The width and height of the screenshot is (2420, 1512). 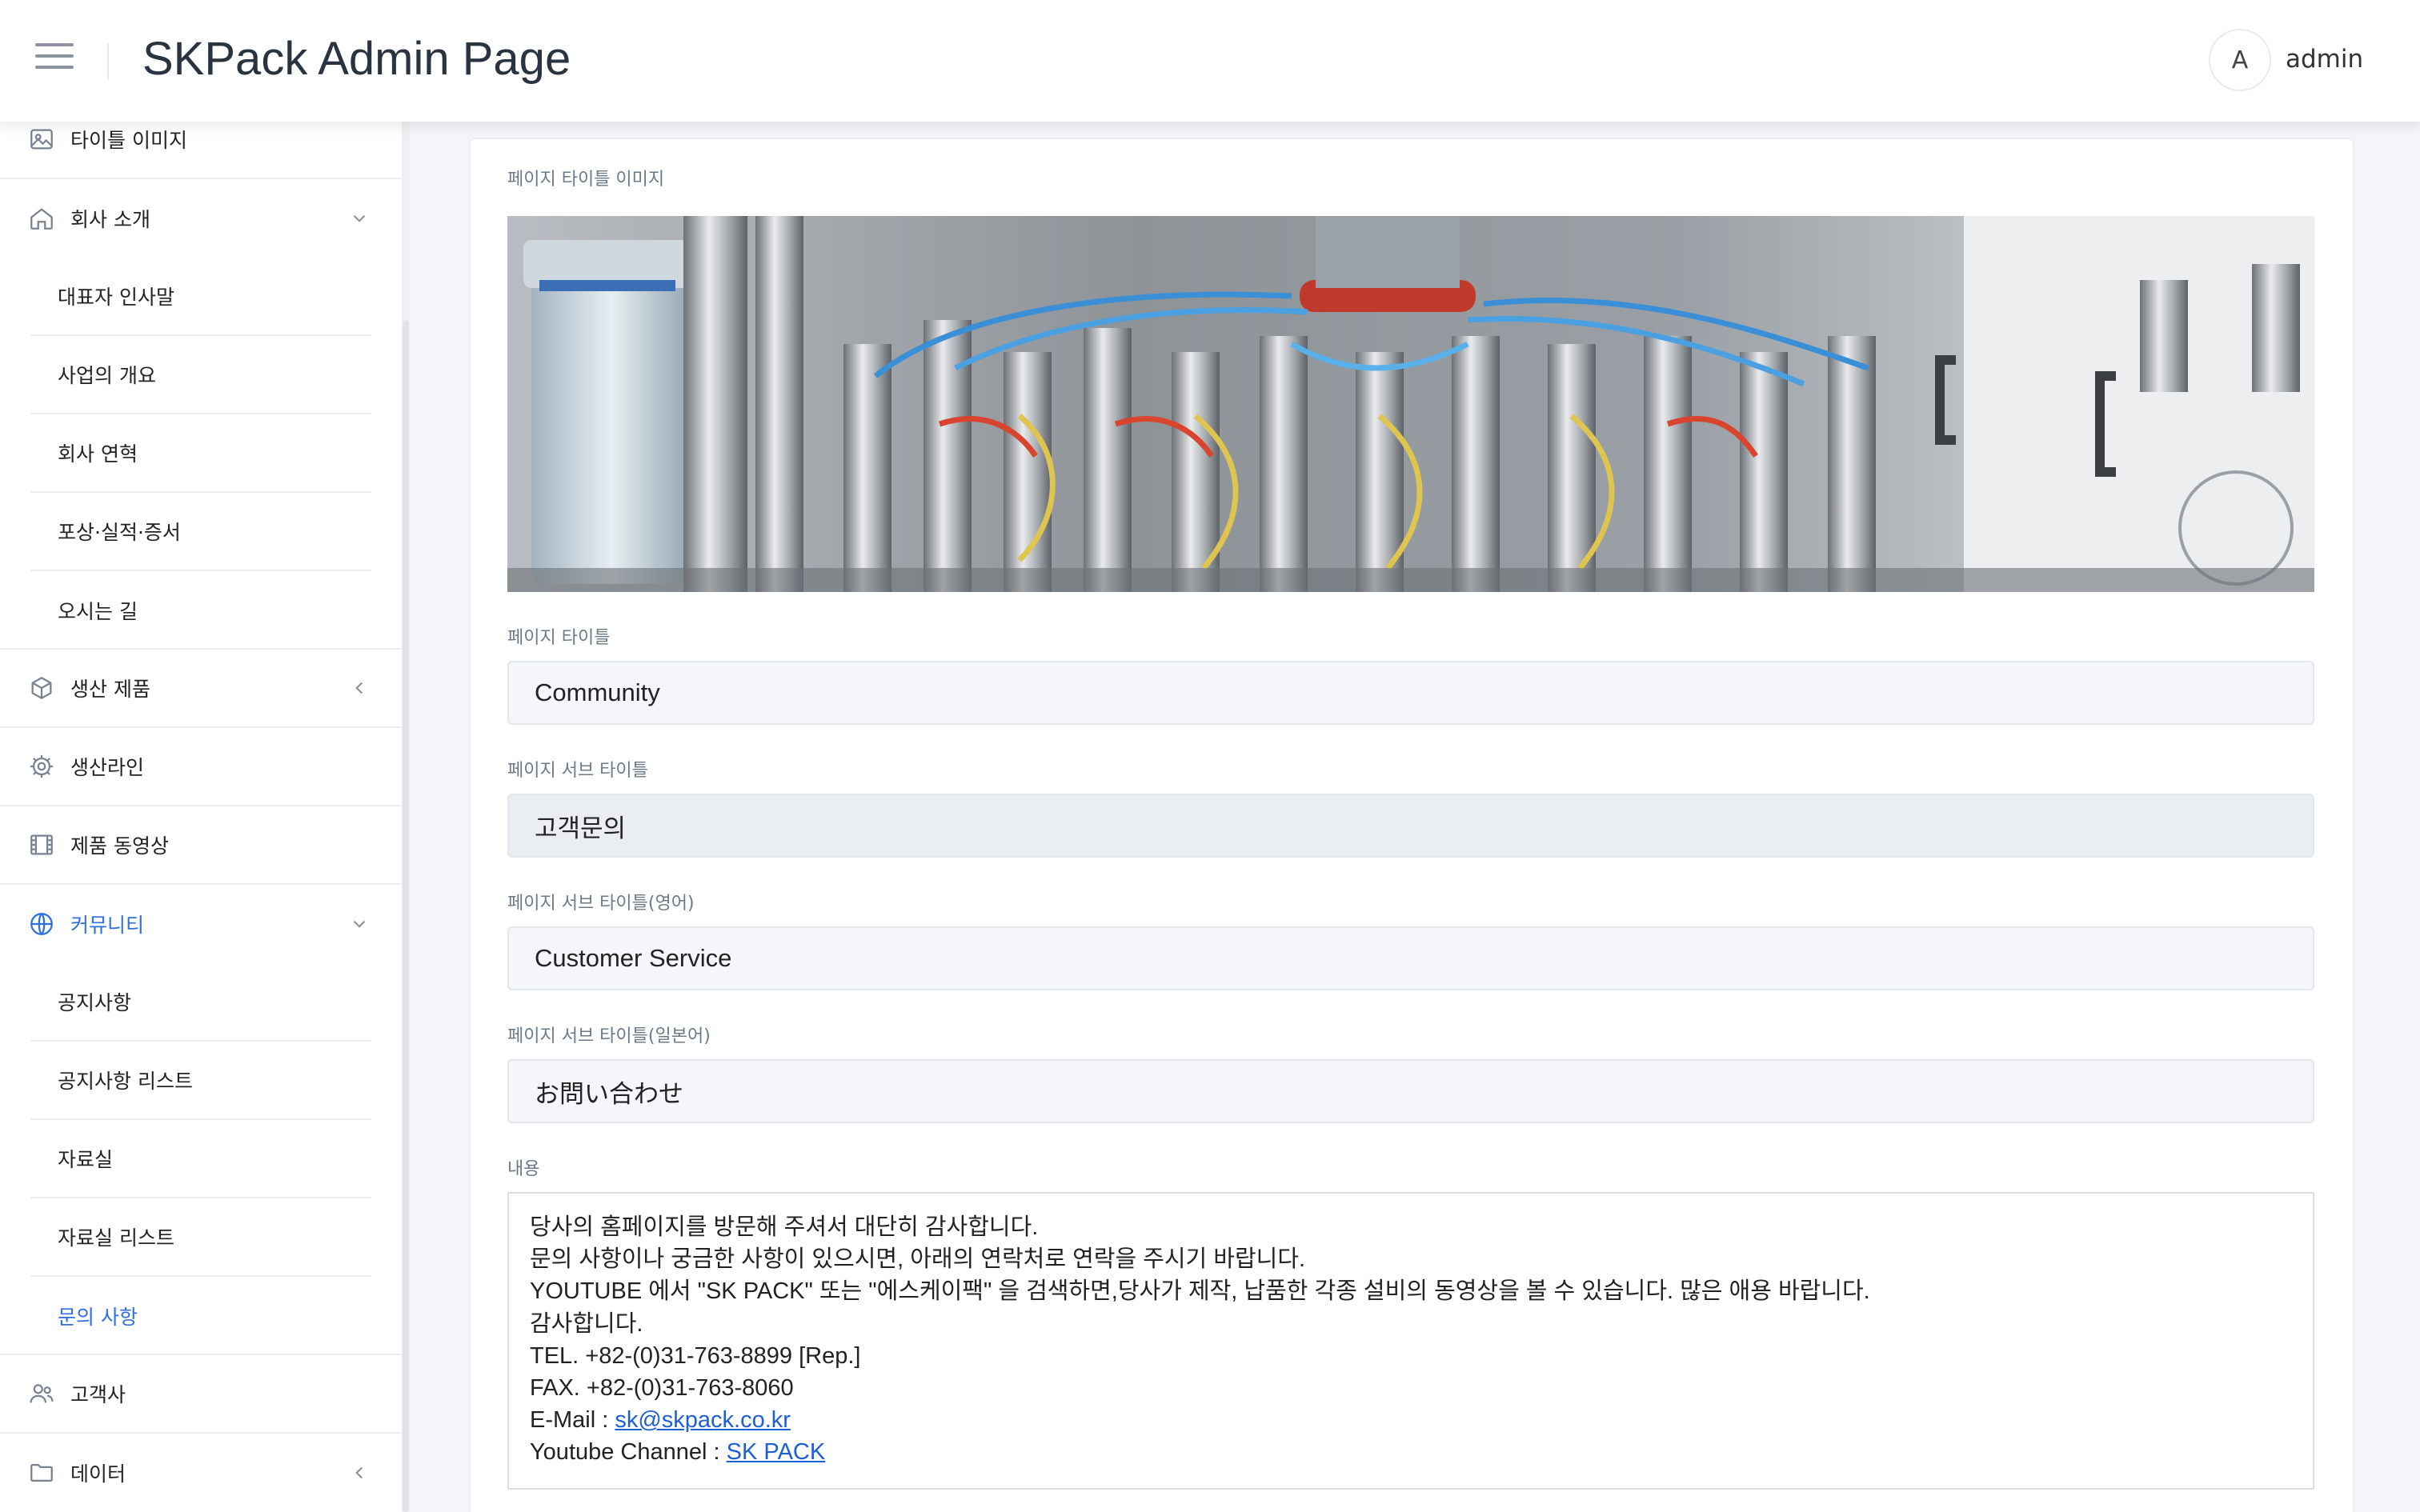 I want to click on sidebar-scrollbar-thumb, so click(x=406, y=916).